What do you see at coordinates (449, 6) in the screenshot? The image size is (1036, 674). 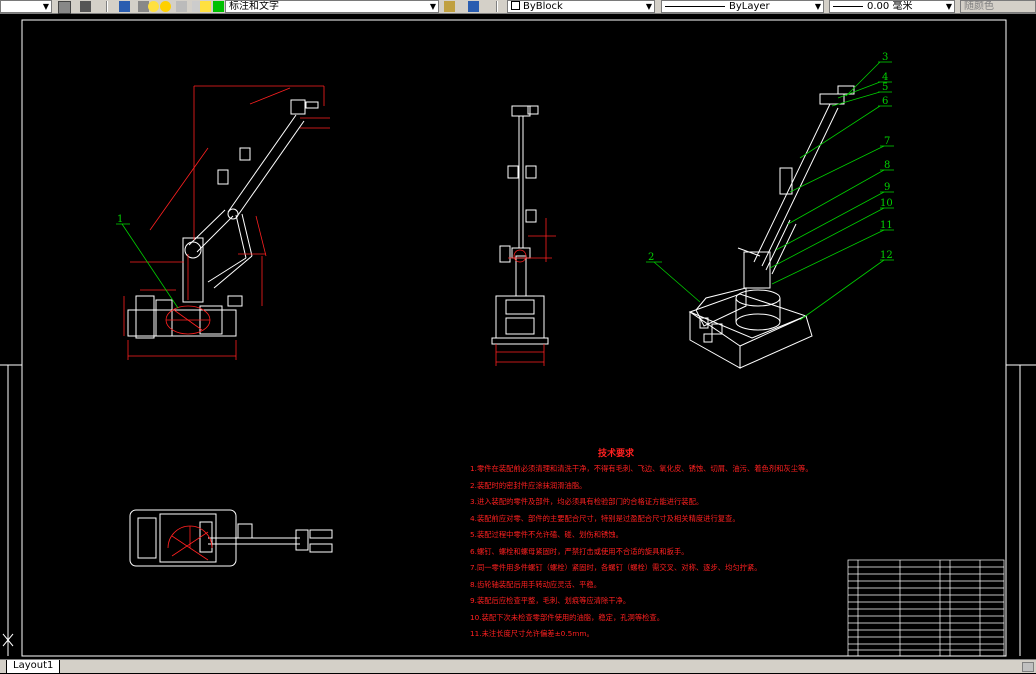 I see `make-current-icon` at bounding box center [449, 6].